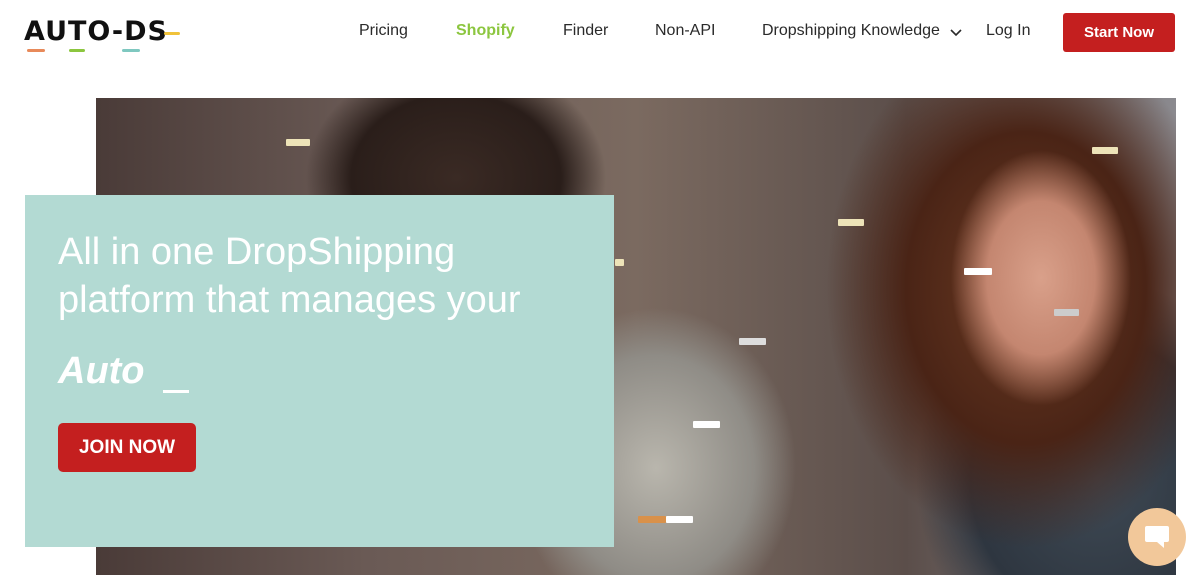 This screenshot has width=1200, height=575. I want to click on join-now-button: JOIN NOW, so click(127, 447).